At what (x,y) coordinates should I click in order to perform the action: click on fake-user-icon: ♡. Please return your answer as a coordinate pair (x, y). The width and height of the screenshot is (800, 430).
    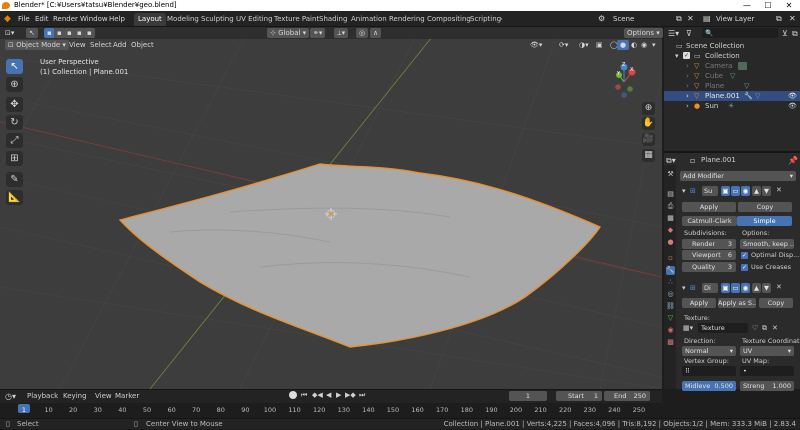
    Looking at the image, I should click on (755, 328).